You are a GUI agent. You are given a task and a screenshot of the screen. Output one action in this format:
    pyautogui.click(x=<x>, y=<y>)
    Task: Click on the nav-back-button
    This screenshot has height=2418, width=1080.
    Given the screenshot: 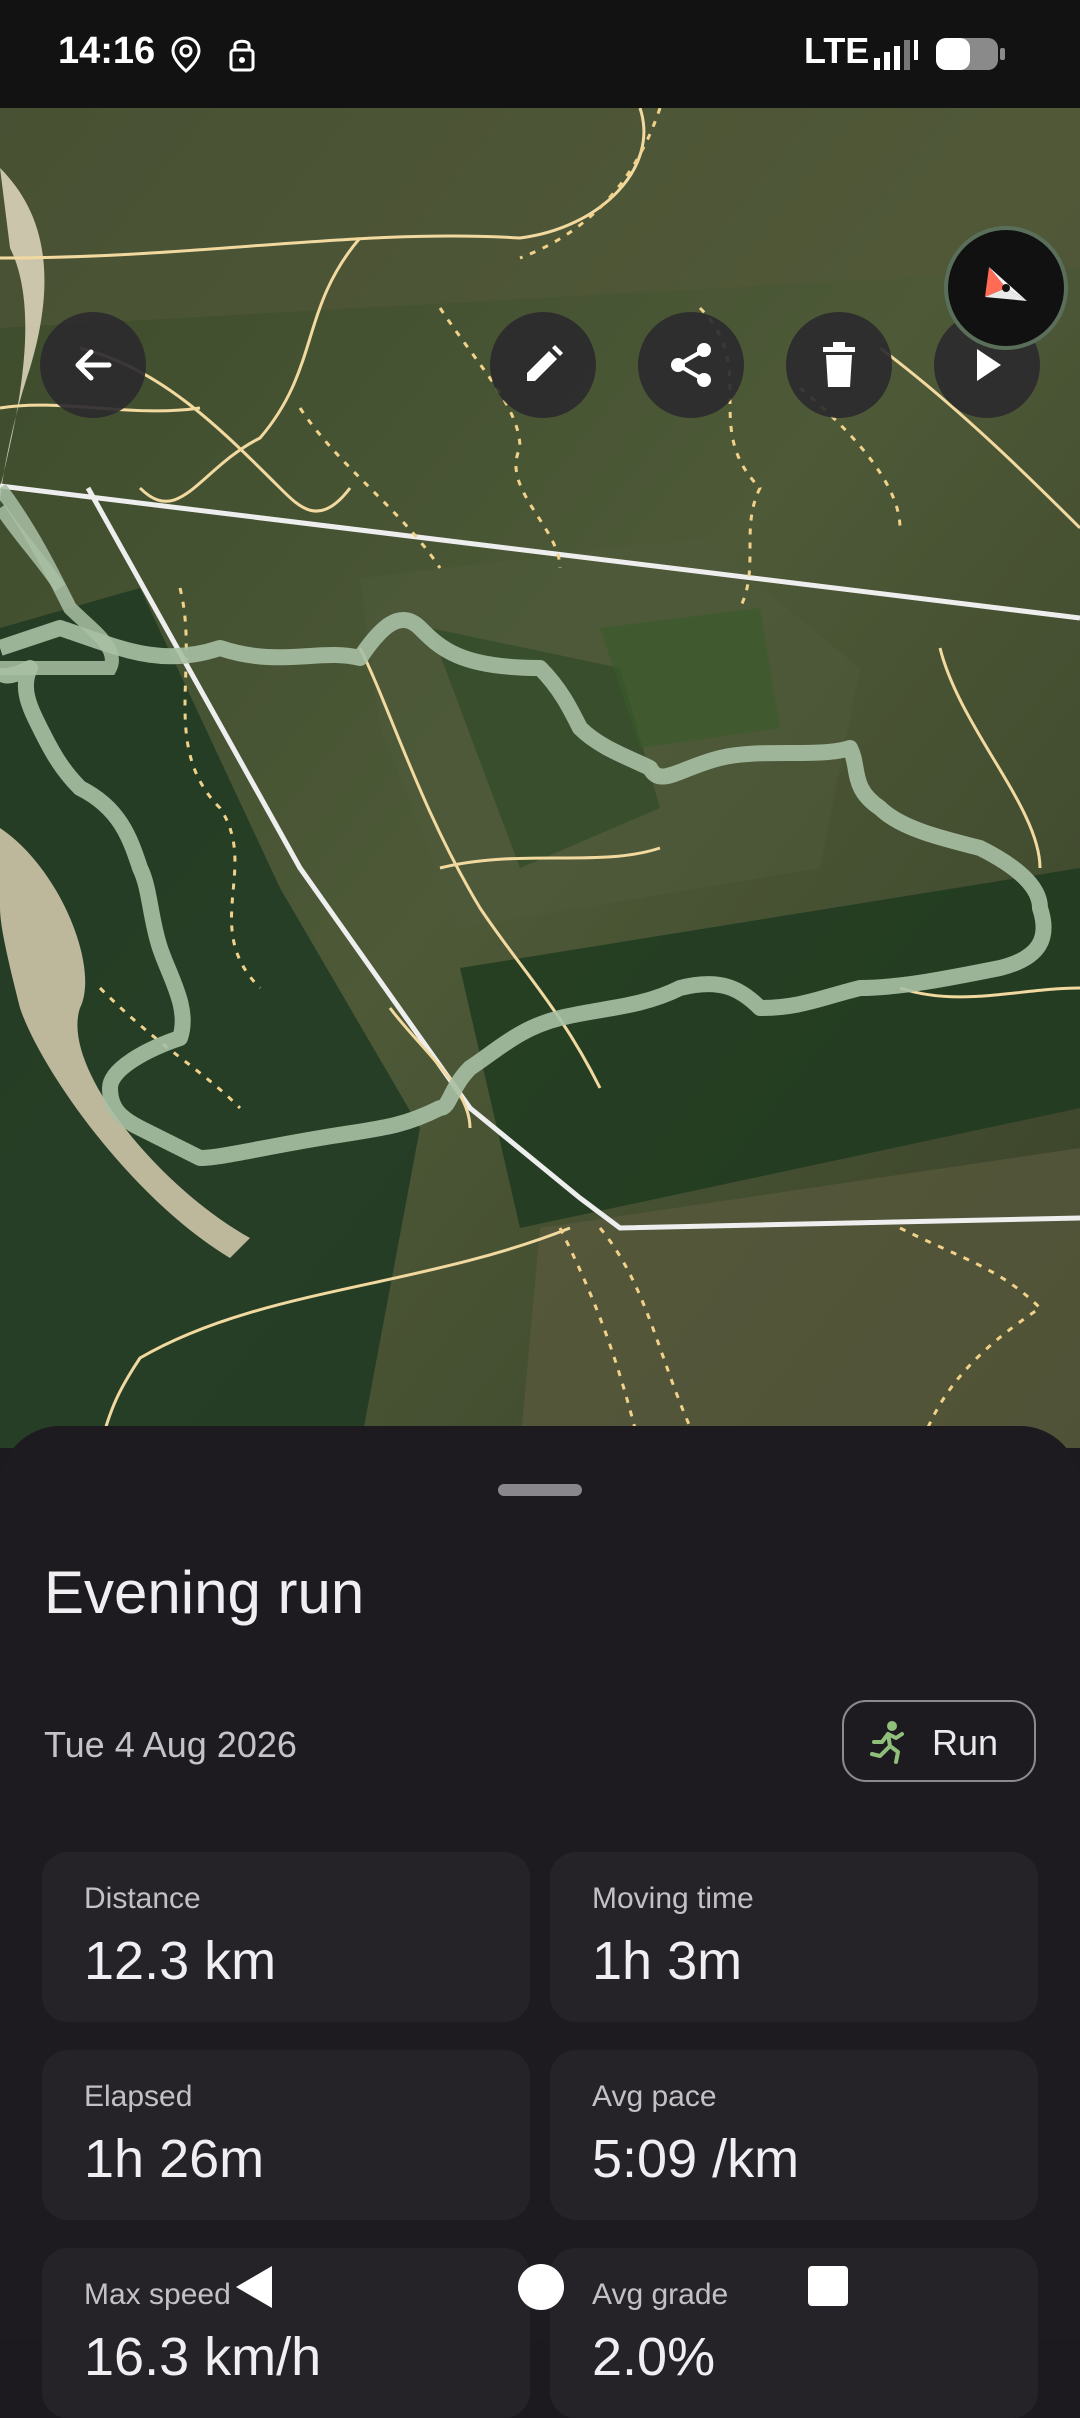 What is the action you would take?
    pyautogui.click(x=254, y=2287)
    